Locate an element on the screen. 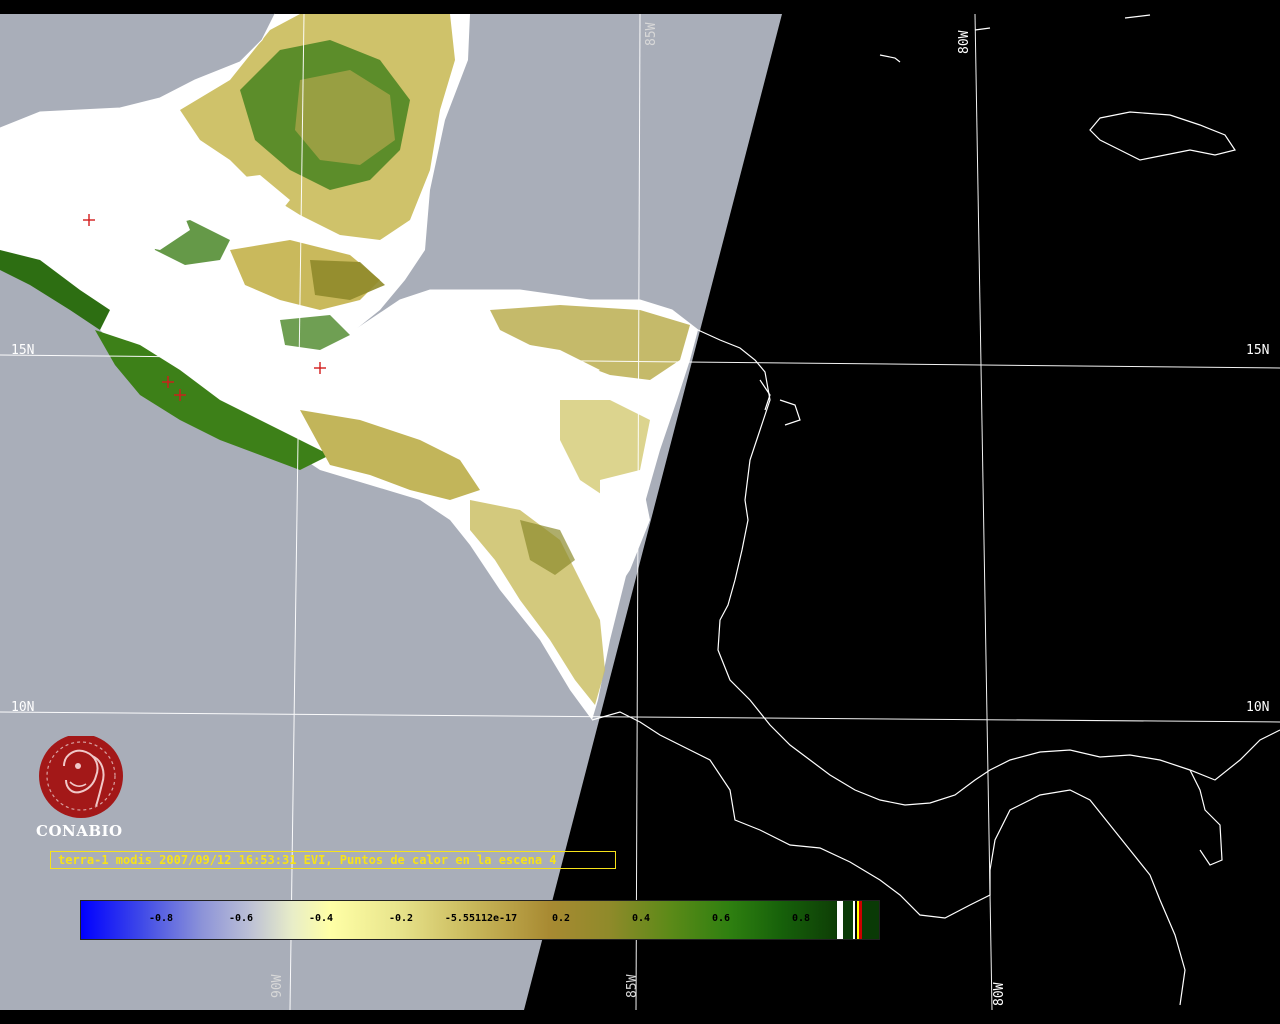  conabio-logo: CONABIO is located at coordinates (83, 787).